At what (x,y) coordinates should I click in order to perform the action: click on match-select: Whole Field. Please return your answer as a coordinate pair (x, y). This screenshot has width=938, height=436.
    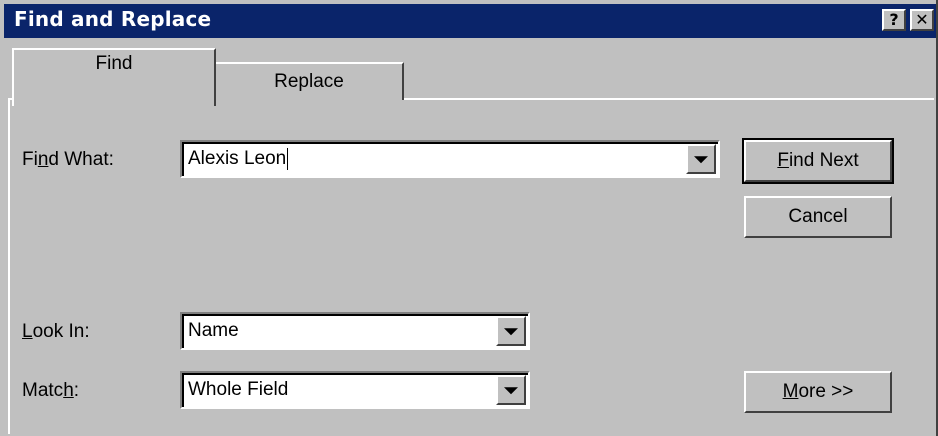
    Looking at the image, I should click on (355, 390).